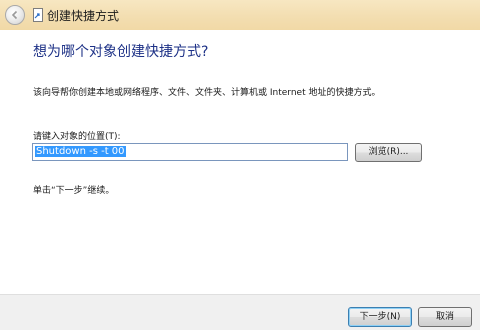  Describe the element at coordinates (380, 317) in the screenshot. I see `next-button: 下一步(N)` at that location.